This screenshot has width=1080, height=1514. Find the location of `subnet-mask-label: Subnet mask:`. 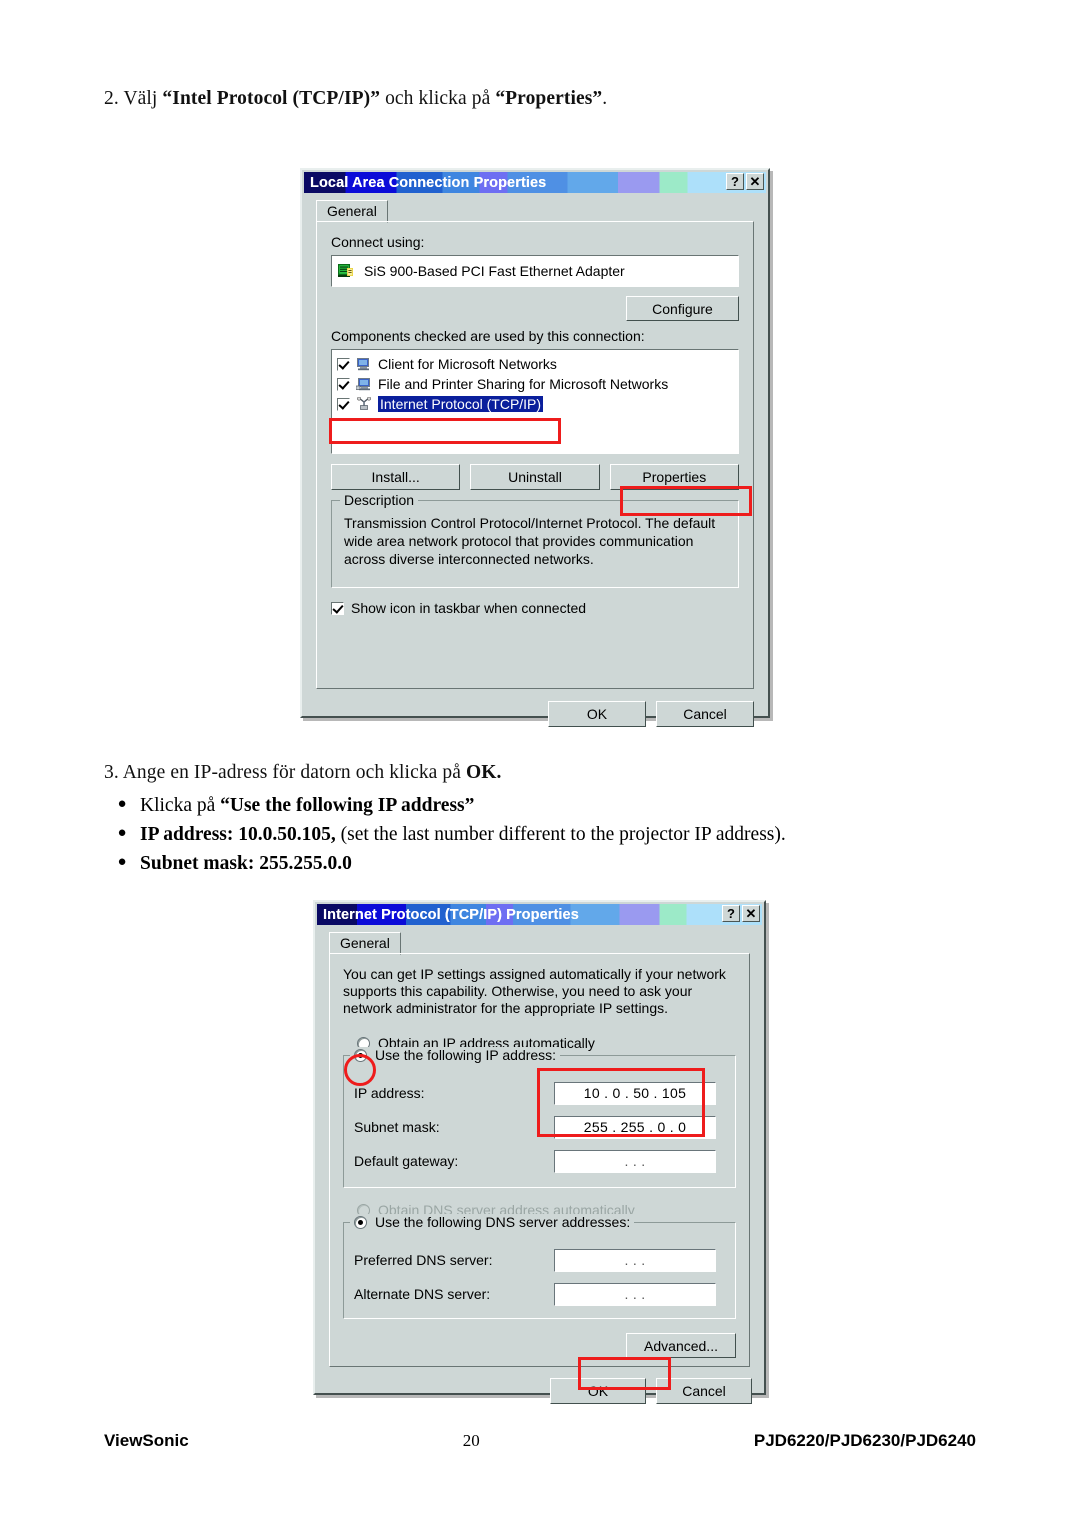

subnet-mask-label: Subnet mask: is located at coordinates (397, 1127).